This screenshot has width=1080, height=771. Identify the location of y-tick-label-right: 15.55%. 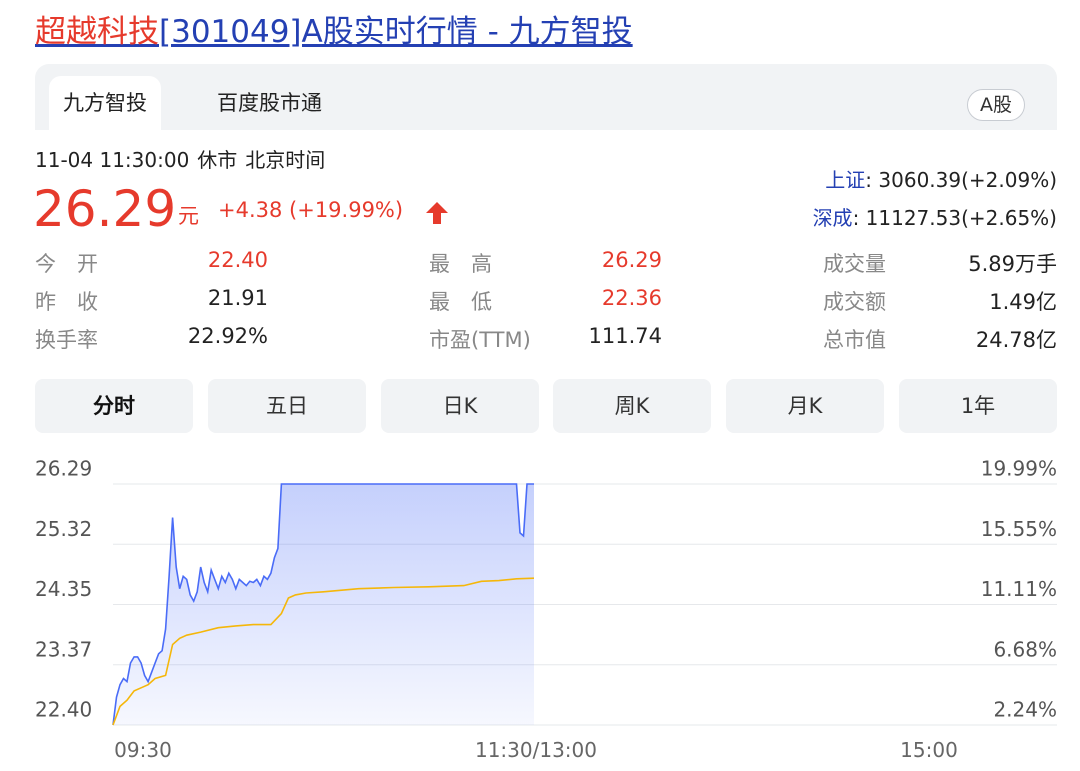
(1019, 529).